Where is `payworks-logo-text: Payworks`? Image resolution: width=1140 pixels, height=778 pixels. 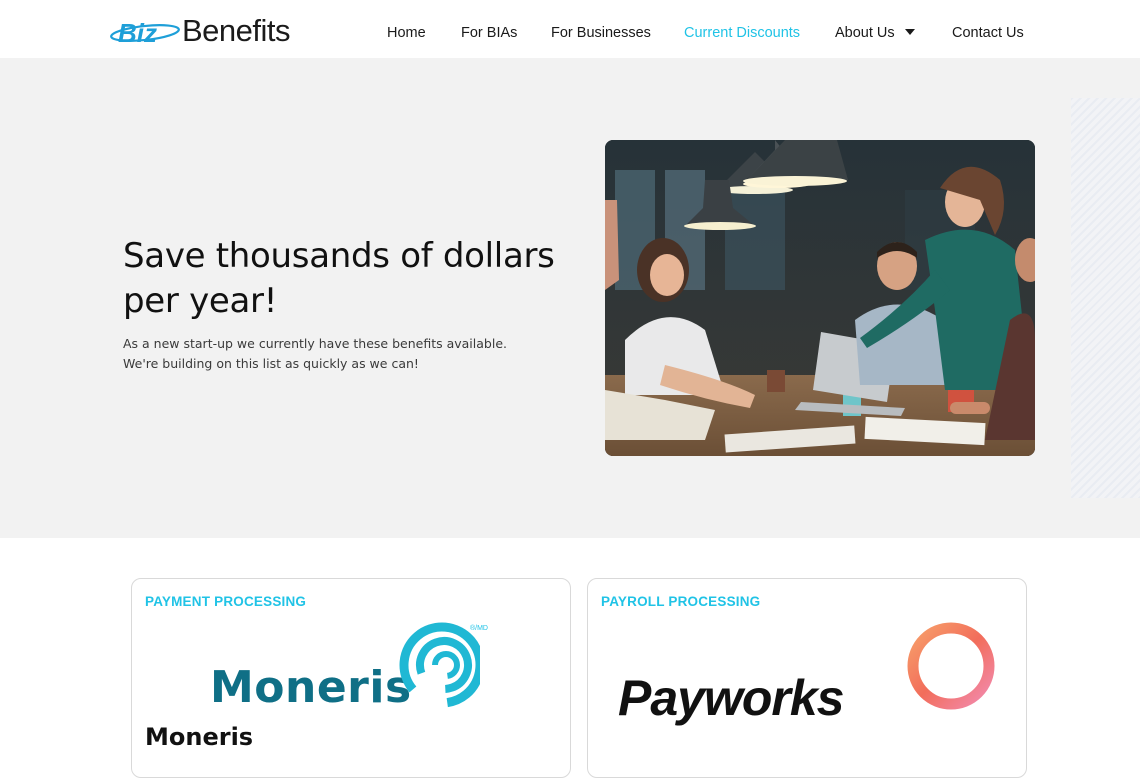
payworks-logo-text: Payworks is located at coordinates (731, 698).